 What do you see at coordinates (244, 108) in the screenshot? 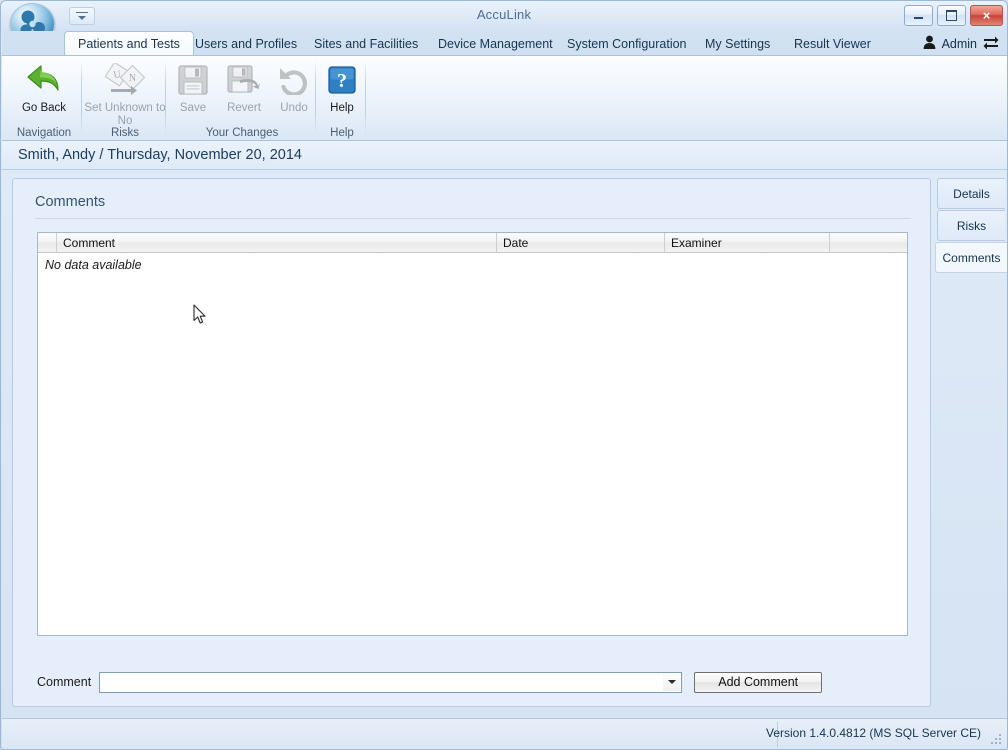
I see `revert-label: Revert` at bounding box center [244, 108].